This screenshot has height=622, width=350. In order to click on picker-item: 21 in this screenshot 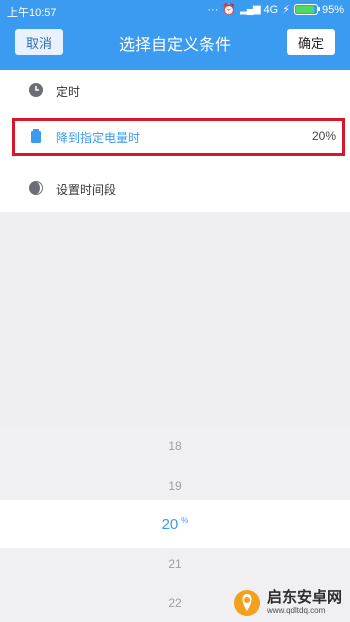, I will do `click(175, 564)`.